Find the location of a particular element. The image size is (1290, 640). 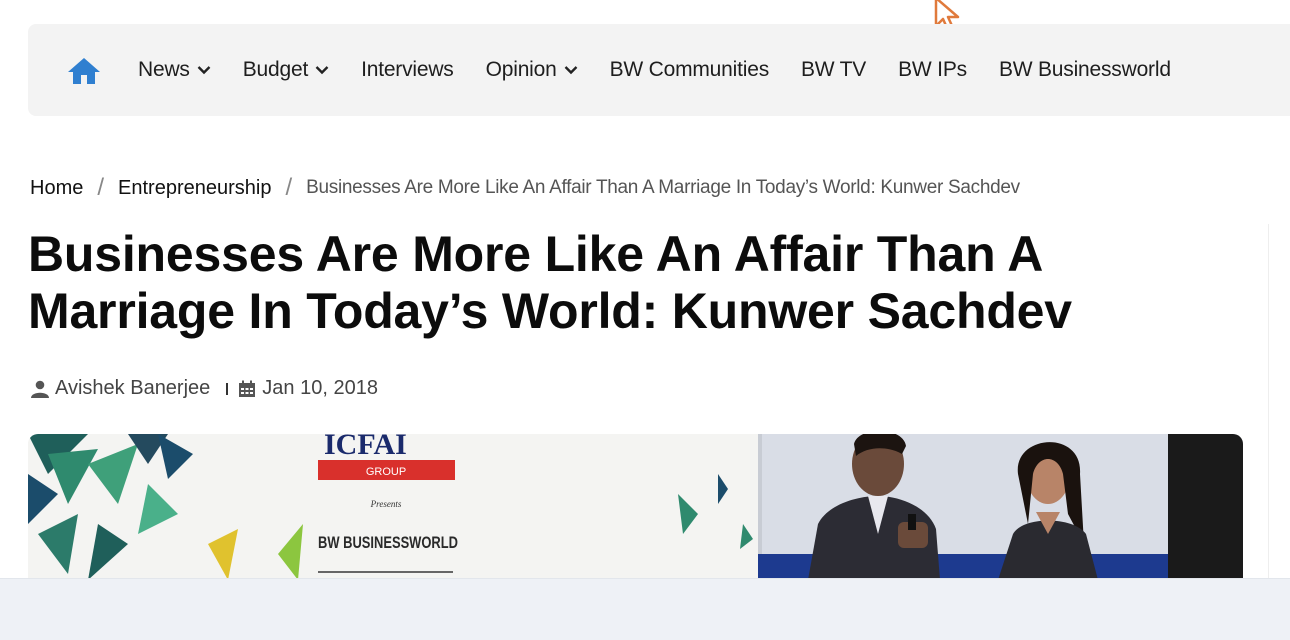

nav-item-opinion: Opinion is located at coordinates (532, 70).